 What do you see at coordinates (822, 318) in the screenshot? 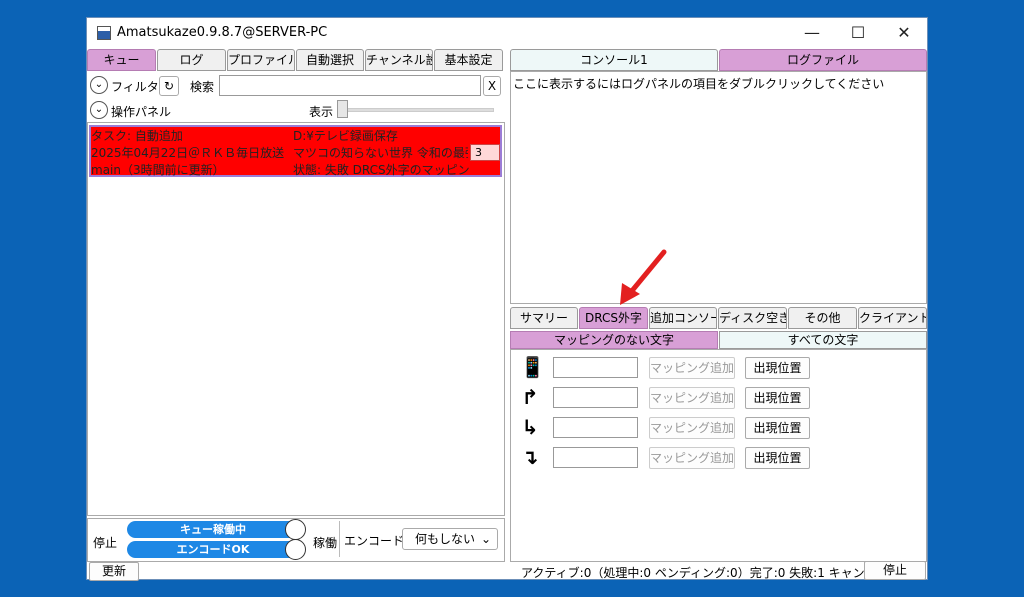
I see `tab-other: その他` at bounding box center [822, 318].